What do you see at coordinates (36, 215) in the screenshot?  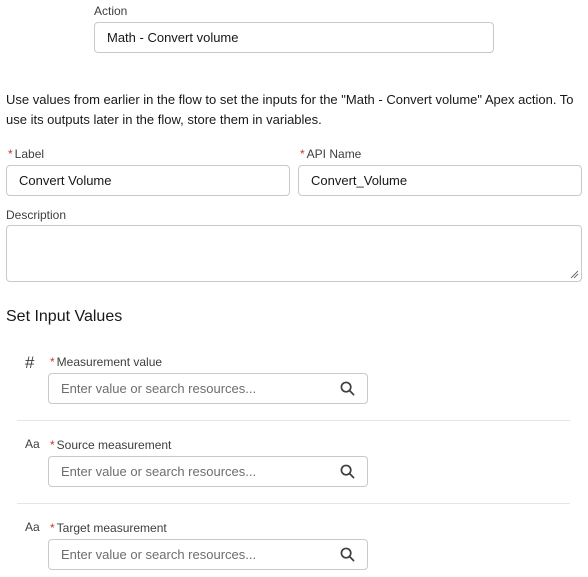 I see `description-label: Description` at bounding box center [36, 215].